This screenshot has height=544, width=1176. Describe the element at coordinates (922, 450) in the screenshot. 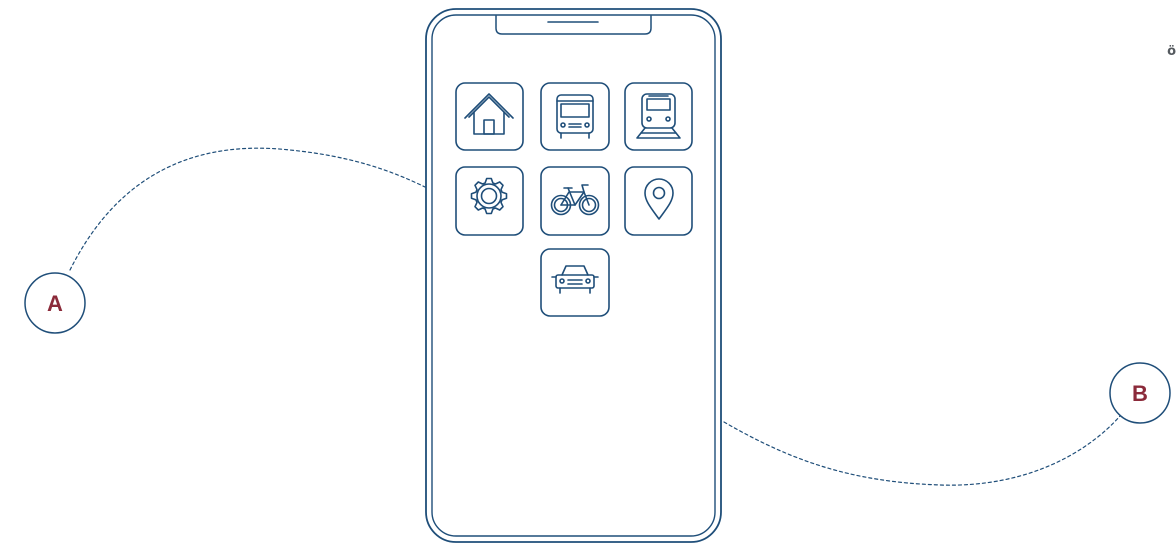

I see `route-path-b` at that location.